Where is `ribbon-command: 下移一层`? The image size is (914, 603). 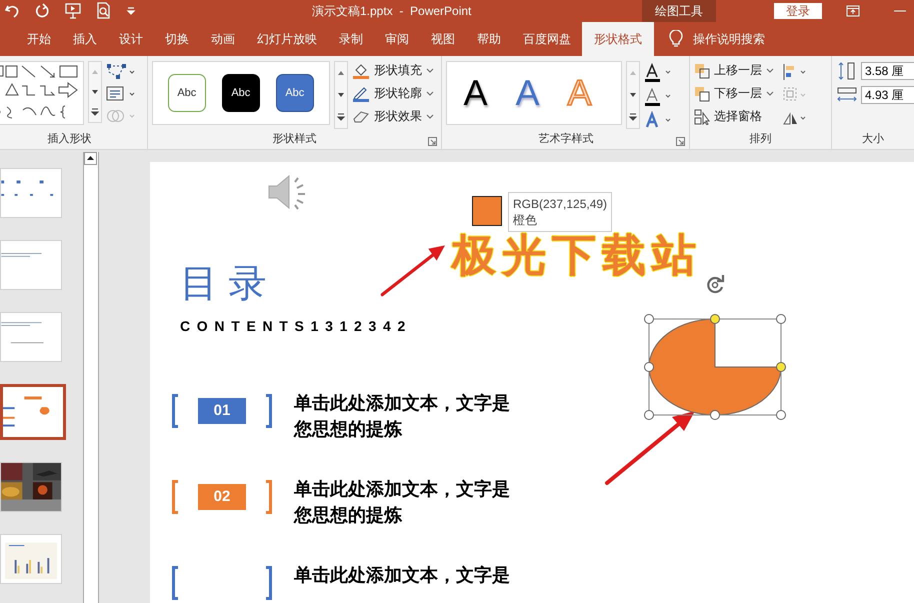 ribbon-command: 下移一层 is located at coordinates (738, 93).